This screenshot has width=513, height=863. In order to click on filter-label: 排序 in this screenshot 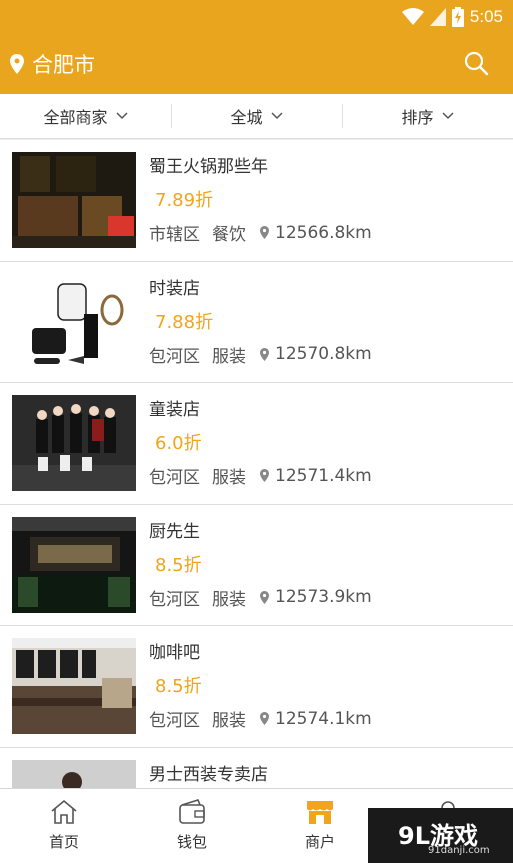, I will do `click(417, 117)`.